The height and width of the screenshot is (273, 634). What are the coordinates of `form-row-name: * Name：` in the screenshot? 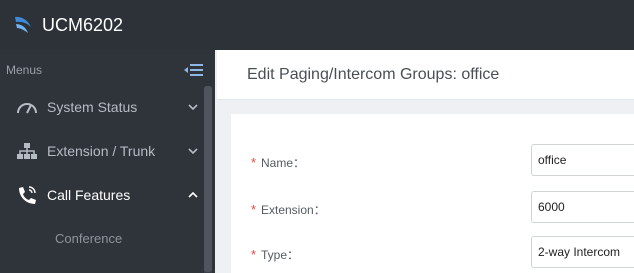 It's located at (432, 161).